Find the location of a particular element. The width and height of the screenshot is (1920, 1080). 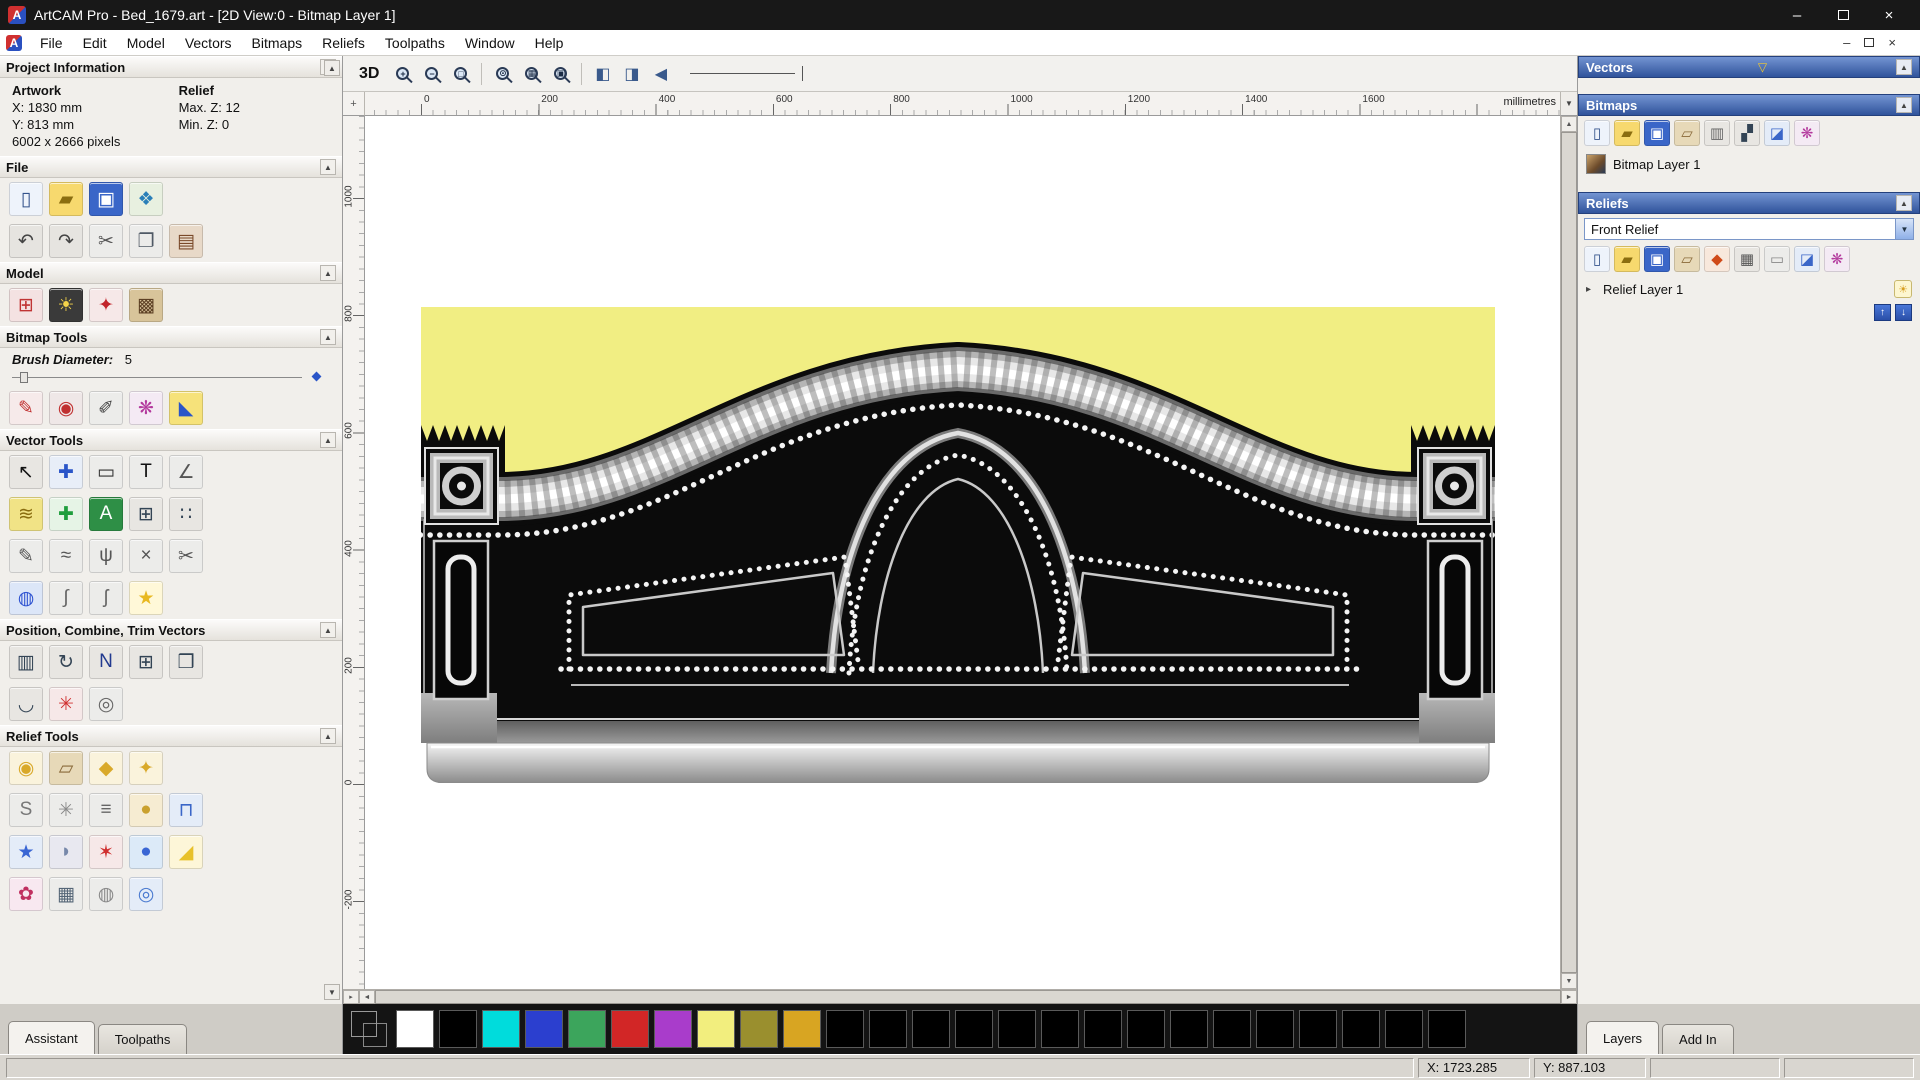

vertical-scrollbar: ▲ ▼ is located at coordinates (1568, 552).